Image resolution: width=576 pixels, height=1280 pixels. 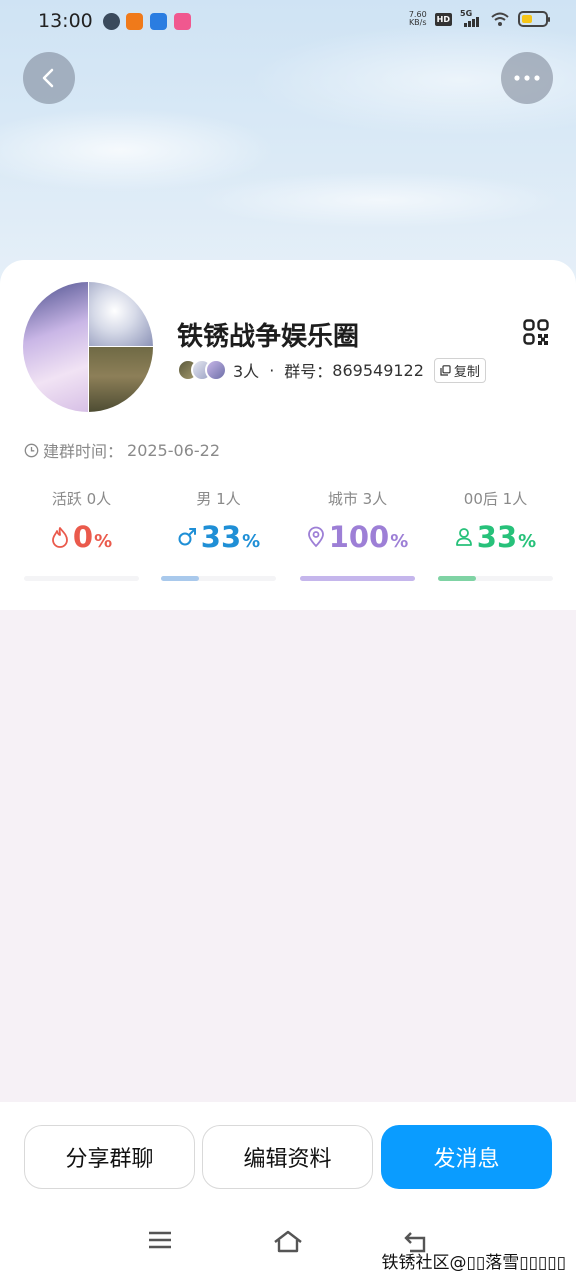 I want to click on battery-icon, so click(x=534, y=19).